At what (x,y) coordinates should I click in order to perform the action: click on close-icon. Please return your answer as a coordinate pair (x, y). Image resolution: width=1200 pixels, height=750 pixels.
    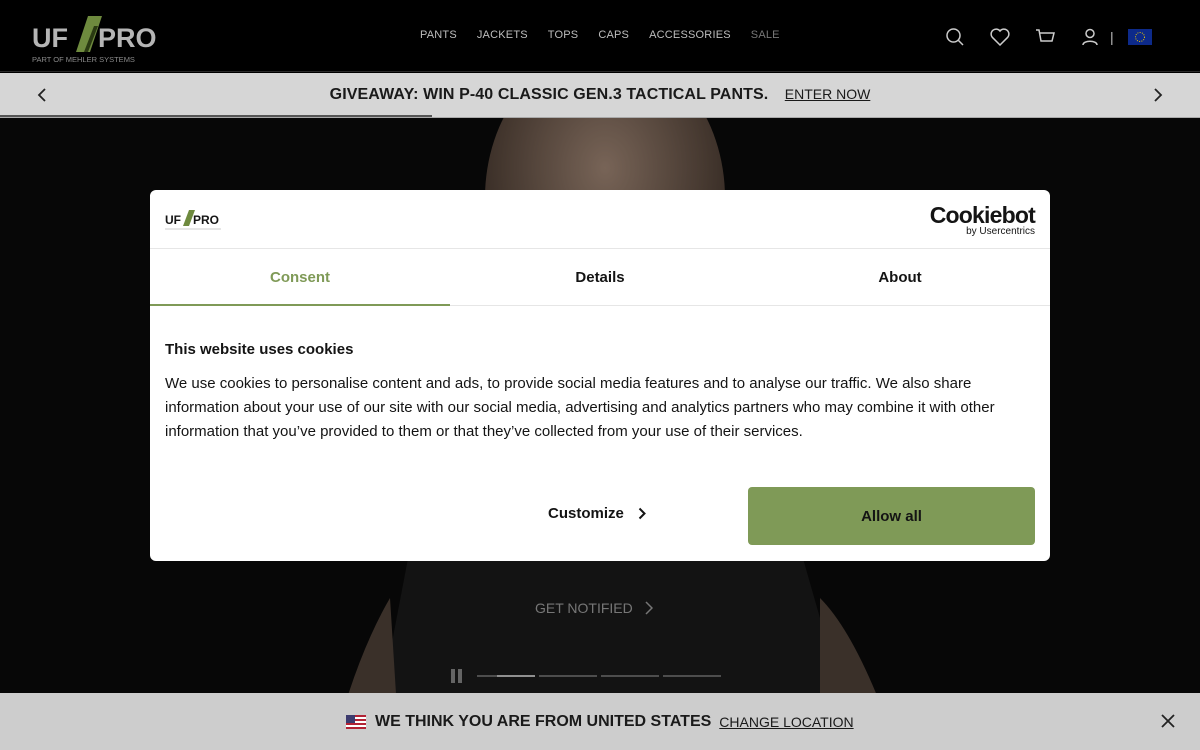
    Looking at the image, I should click on (1168, 721).